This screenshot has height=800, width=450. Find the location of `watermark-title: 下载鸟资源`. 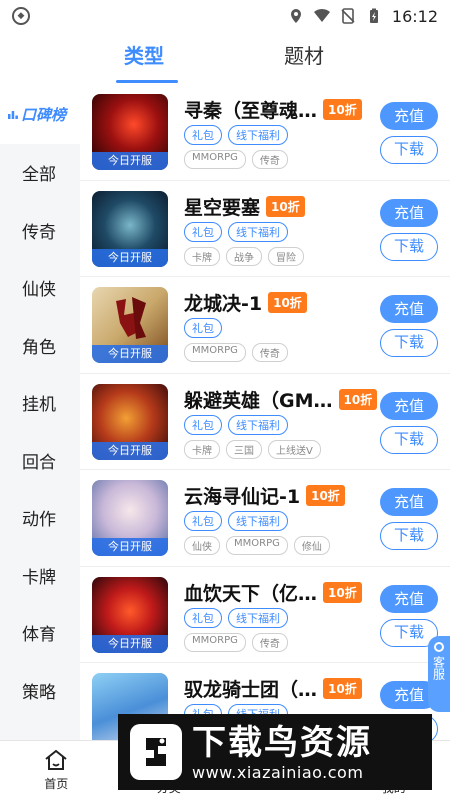

watermark-title: 下载鸟资源 is located at coordinates (282, 742).